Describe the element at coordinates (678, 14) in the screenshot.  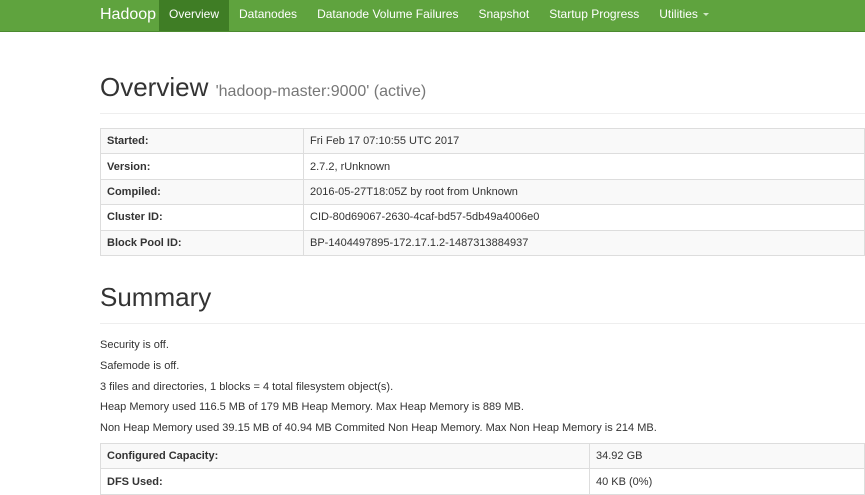
I see `utilities-label: Utilities` at that location.